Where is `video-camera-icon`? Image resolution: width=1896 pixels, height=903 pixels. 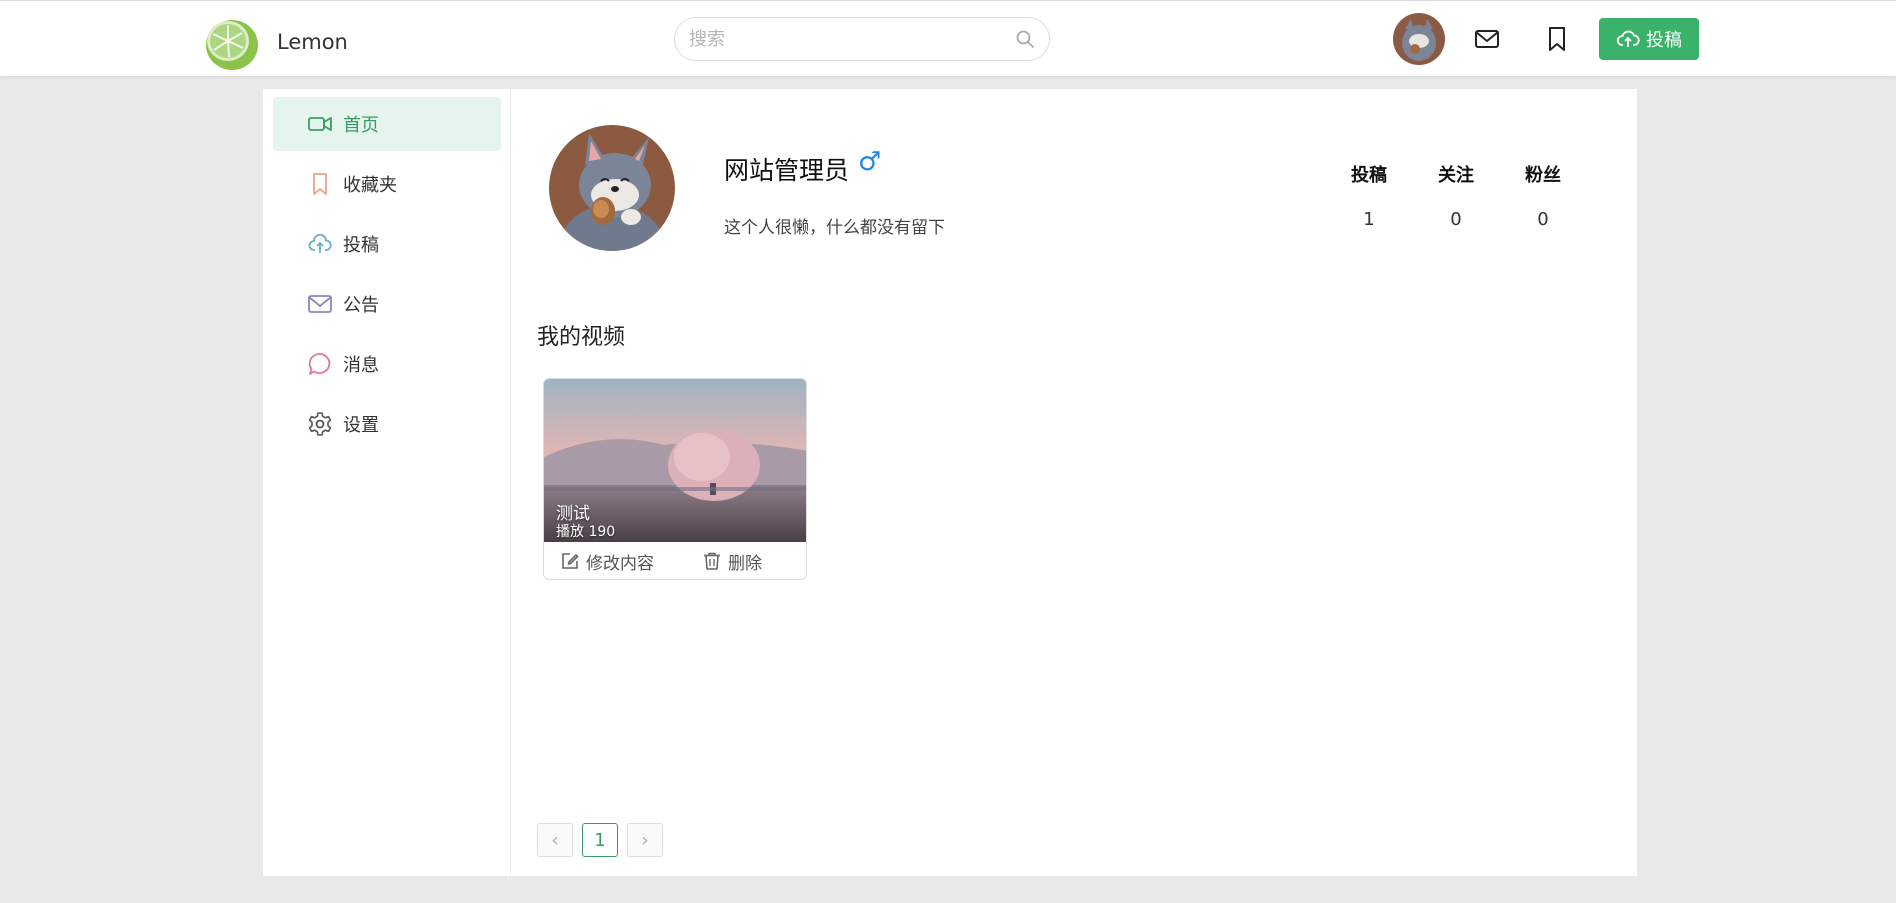 video-camera-icon is located at coordinates (320, 124).